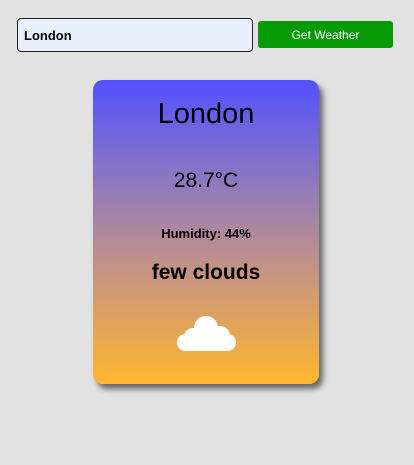 The width and height of the screenshot is (414, 465). I want to click on search-bar: Get Weather, so click(205, 35).